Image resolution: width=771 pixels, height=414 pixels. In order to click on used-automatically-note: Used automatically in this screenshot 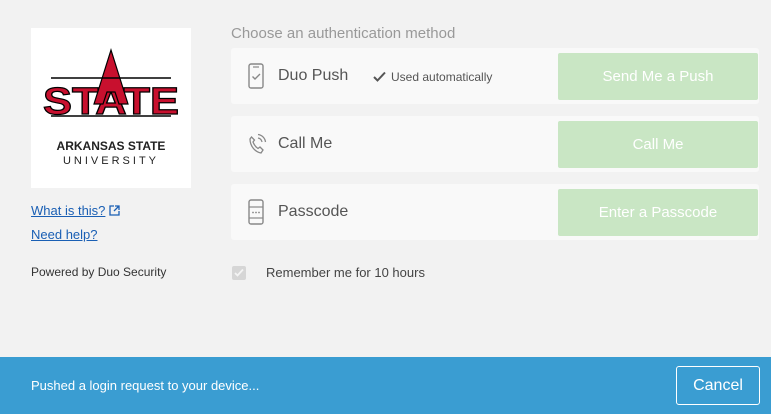, I will do `click(432, 77)`.